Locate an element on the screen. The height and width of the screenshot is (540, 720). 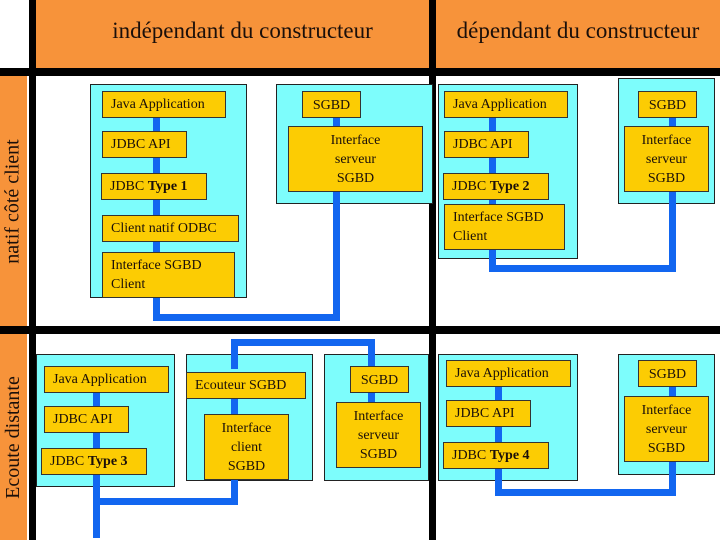
type2-db: SGBD is located at coordinates (667, 104).